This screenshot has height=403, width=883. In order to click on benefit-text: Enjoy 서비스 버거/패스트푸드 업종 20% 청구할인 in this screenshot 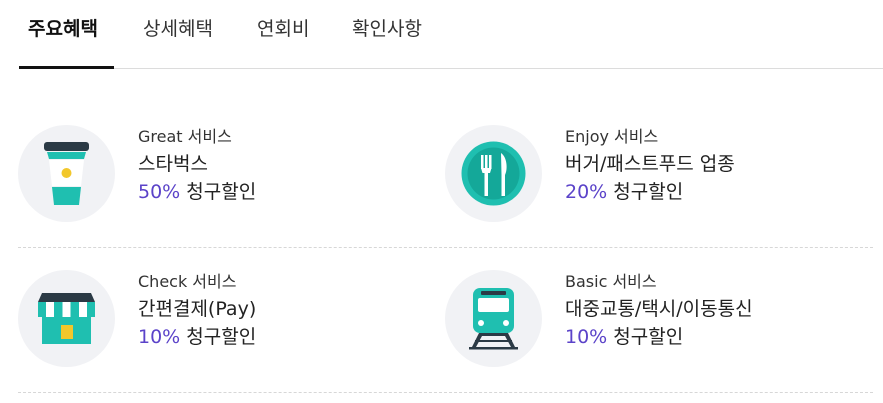, I will do `click(650, 165)`.